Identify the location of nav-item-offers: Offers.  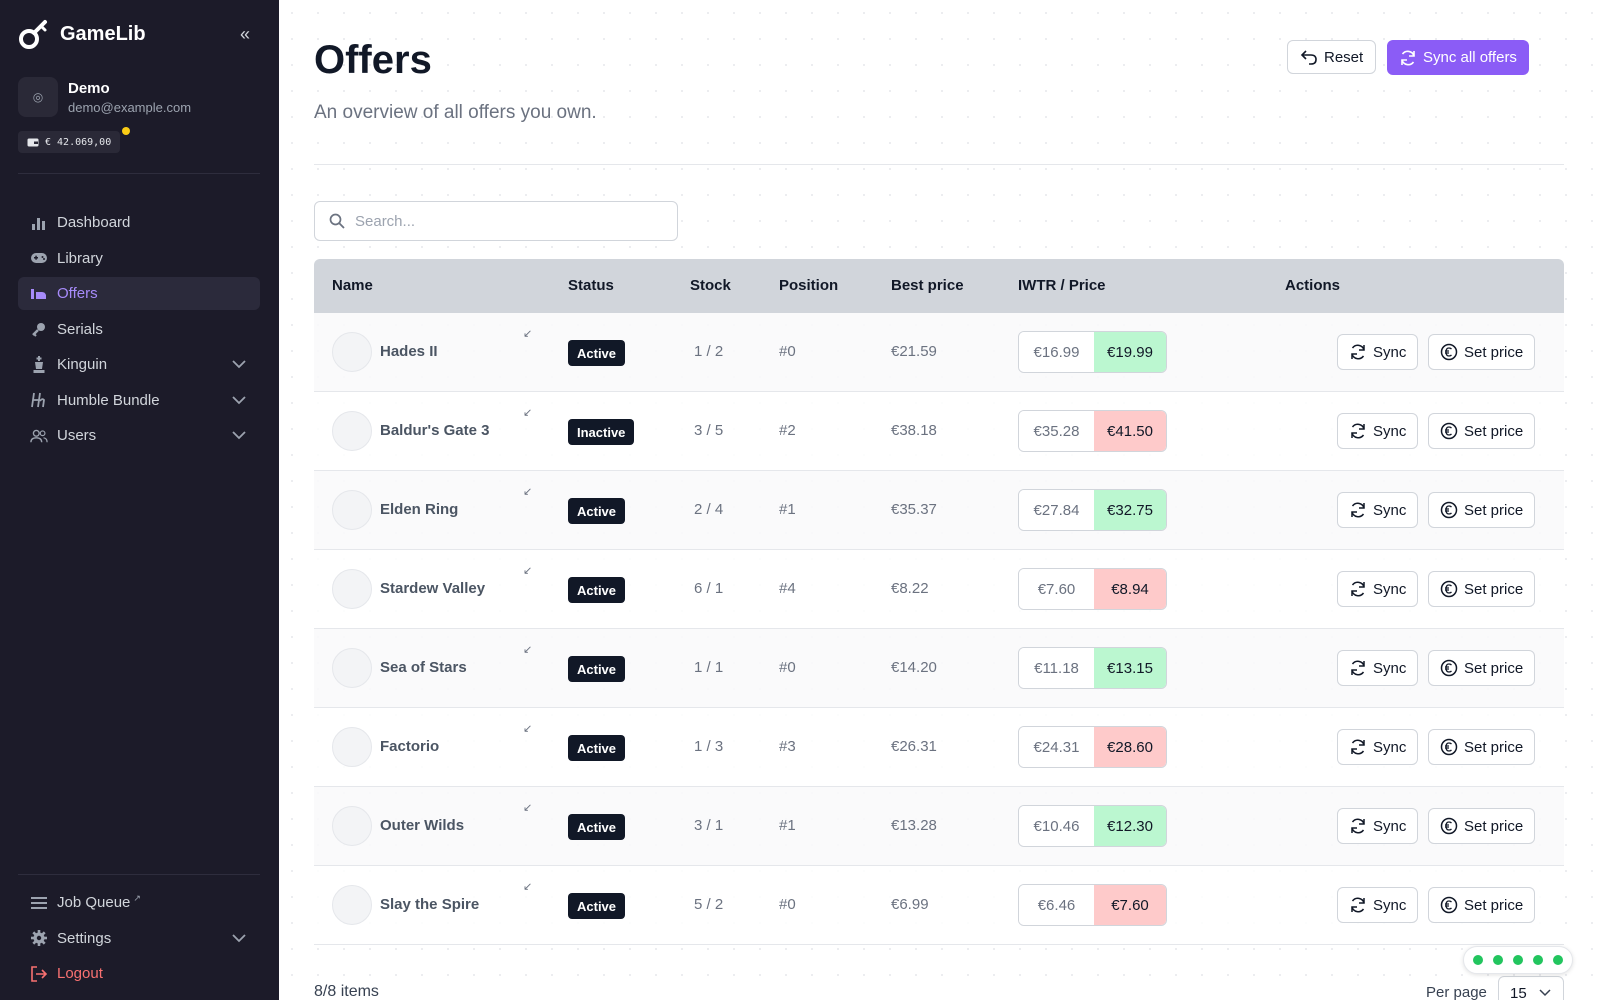
(139, 293).